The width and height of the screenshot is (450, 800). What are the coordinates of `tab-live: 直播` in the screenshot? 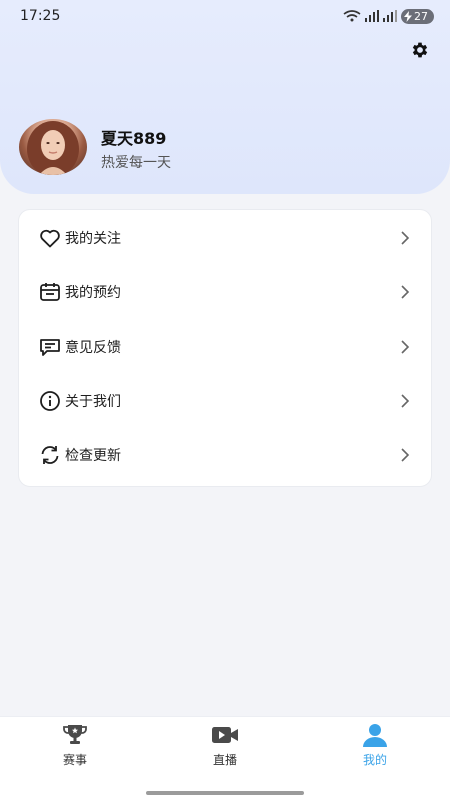 It's located at (225, 748).